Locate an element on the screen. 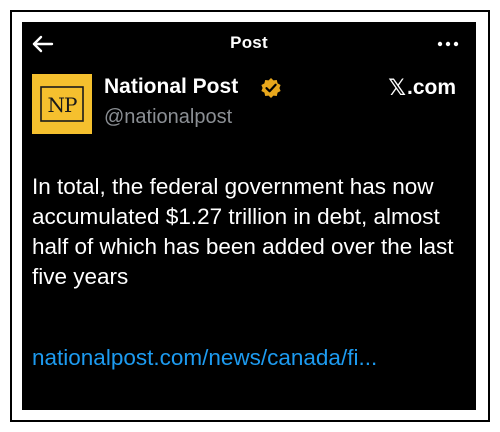 Image resolution: width=500 pixels, height=432 pixels. national-post-logo-icon: NP is located at coordinates (62, 104).